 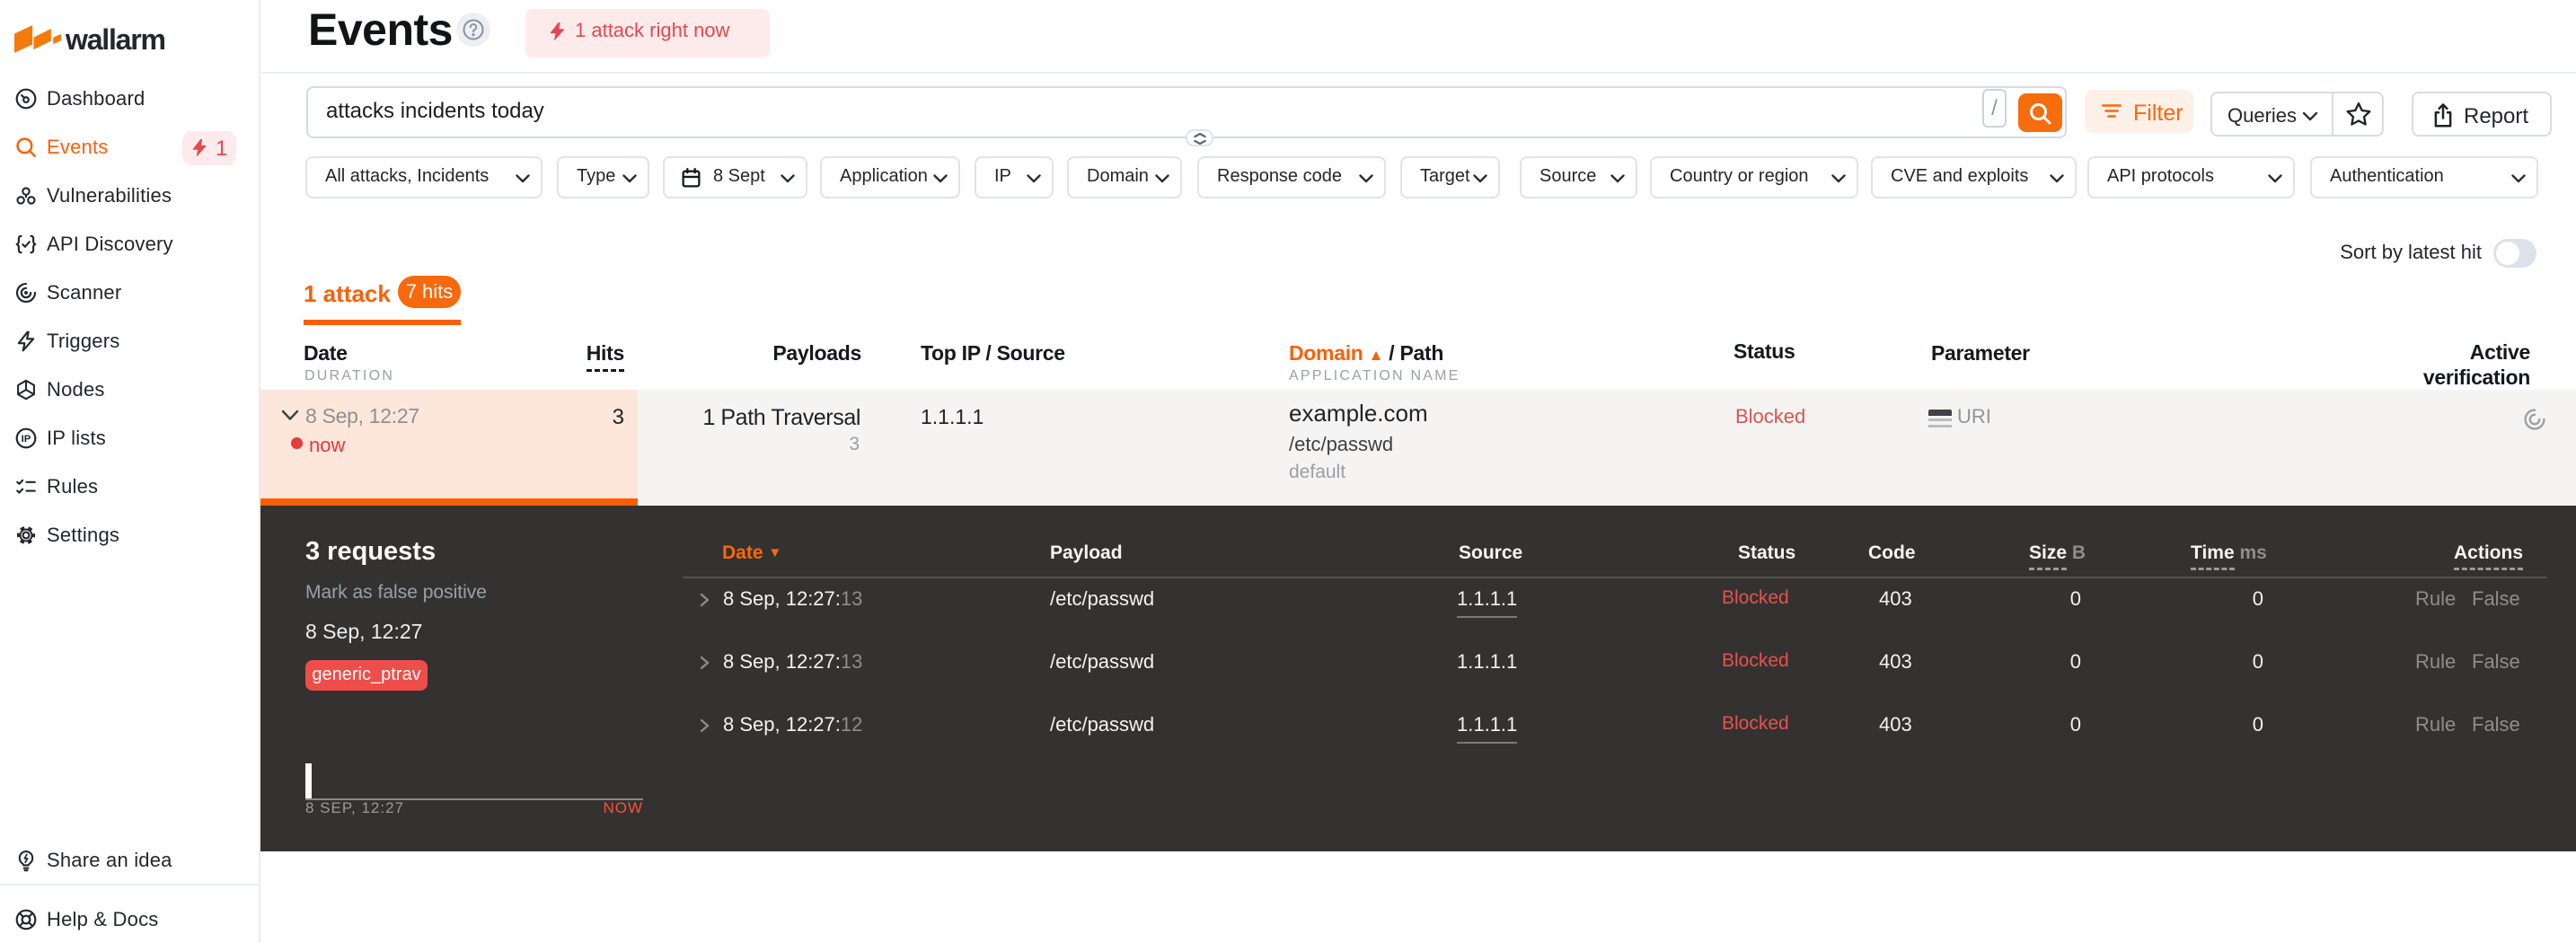 I want to click on svg-text: IP, so click(x=26, y=439).